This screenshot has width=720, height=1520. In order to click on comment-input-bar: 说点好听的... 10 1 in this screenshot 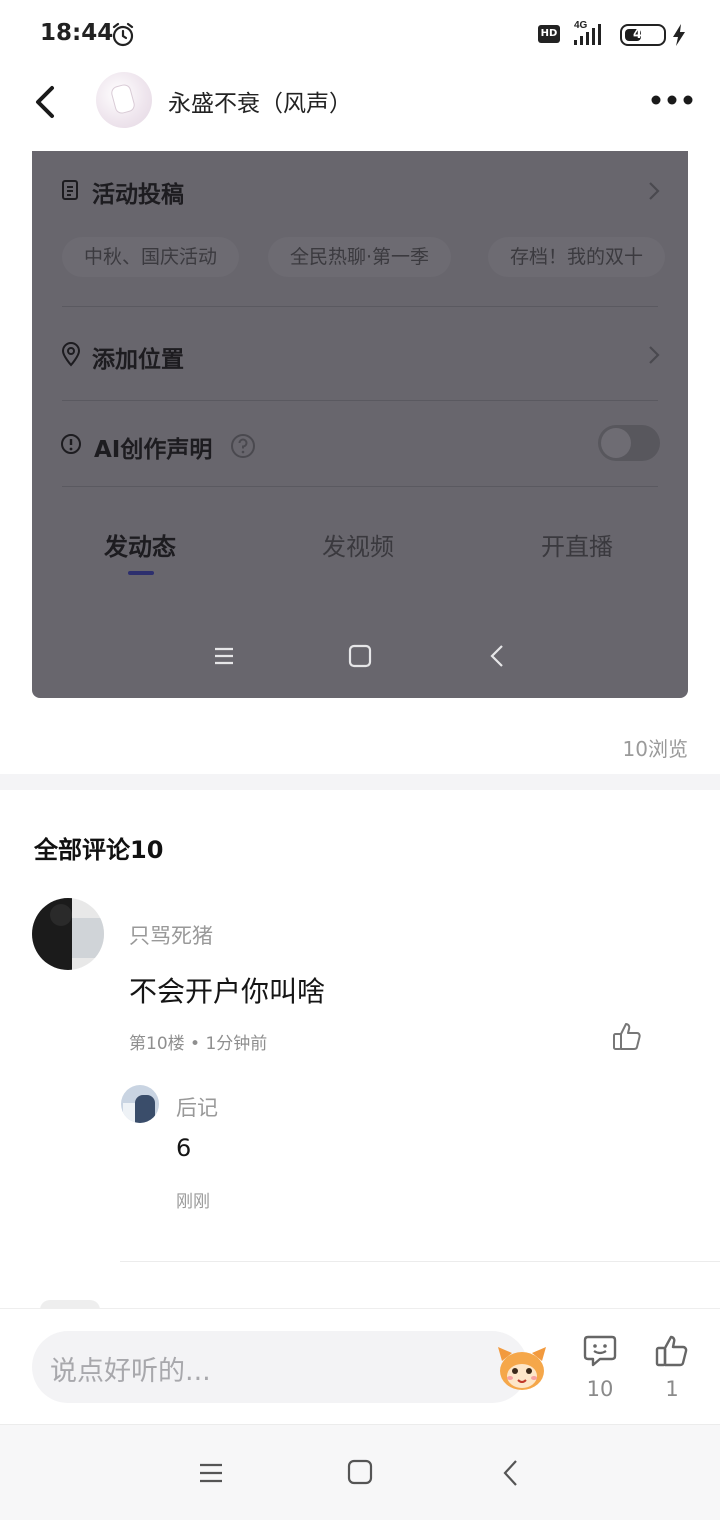, I will do `click(360, 1366)`.